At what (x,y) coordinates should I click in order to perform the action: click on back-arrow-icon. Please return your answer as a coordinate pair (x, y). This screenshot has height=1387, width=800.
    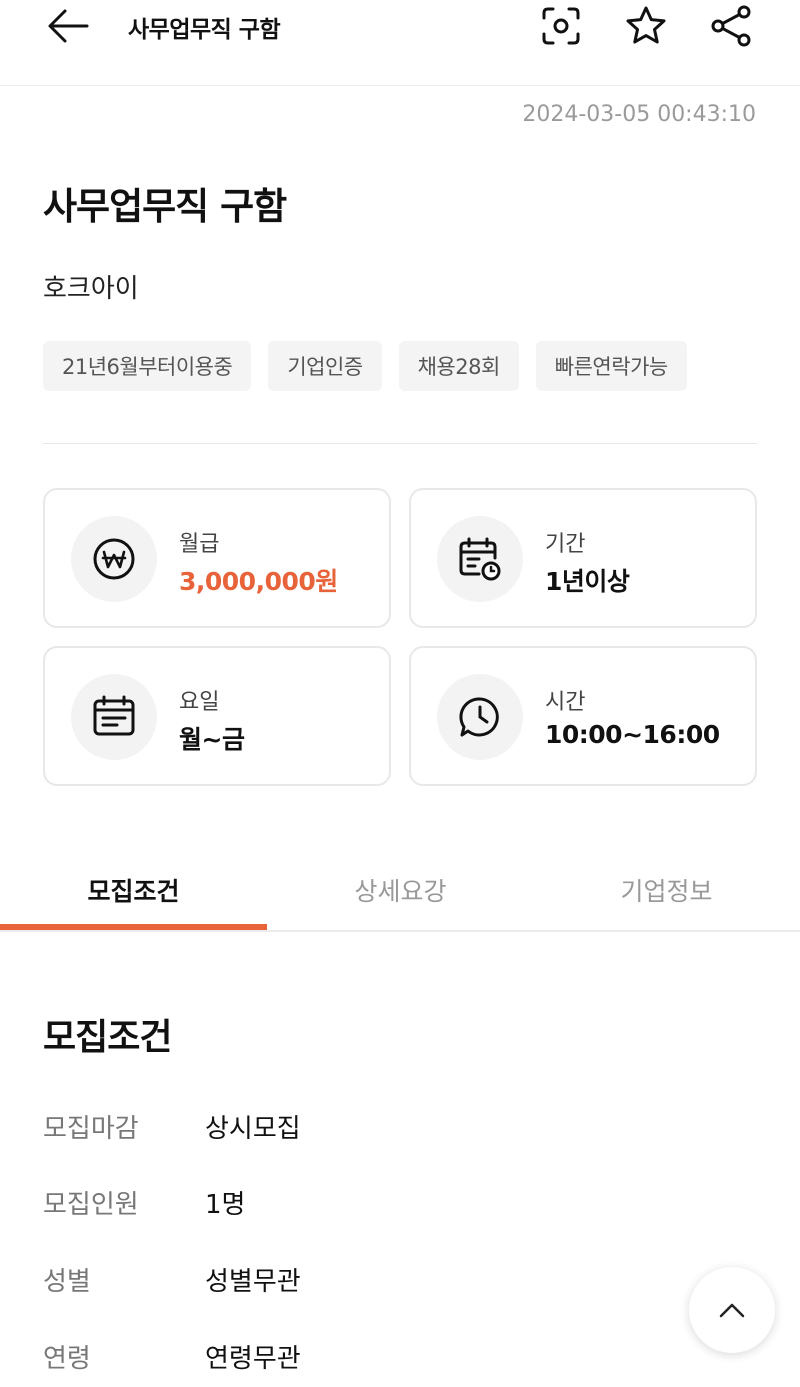
    Looking at the image, I should click on (68, 26).